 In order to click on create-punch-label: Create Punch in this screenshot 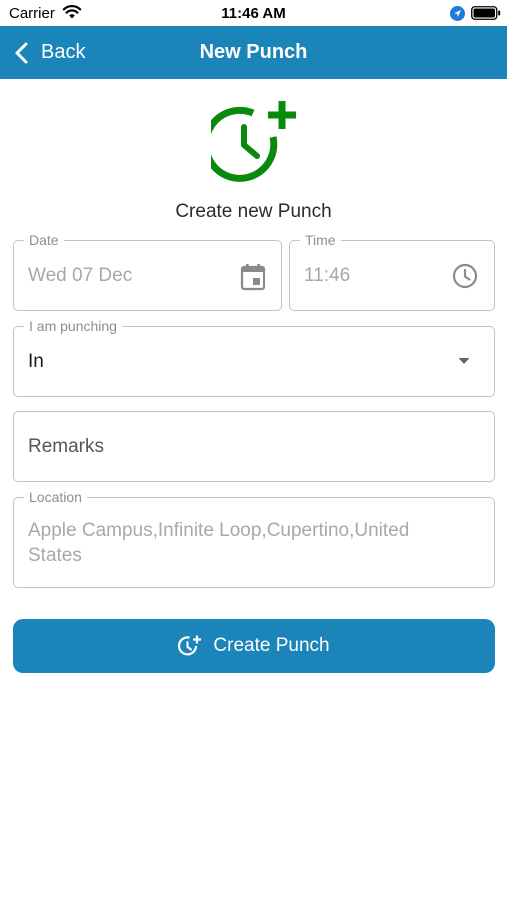, I will do `click(271, 645)`.